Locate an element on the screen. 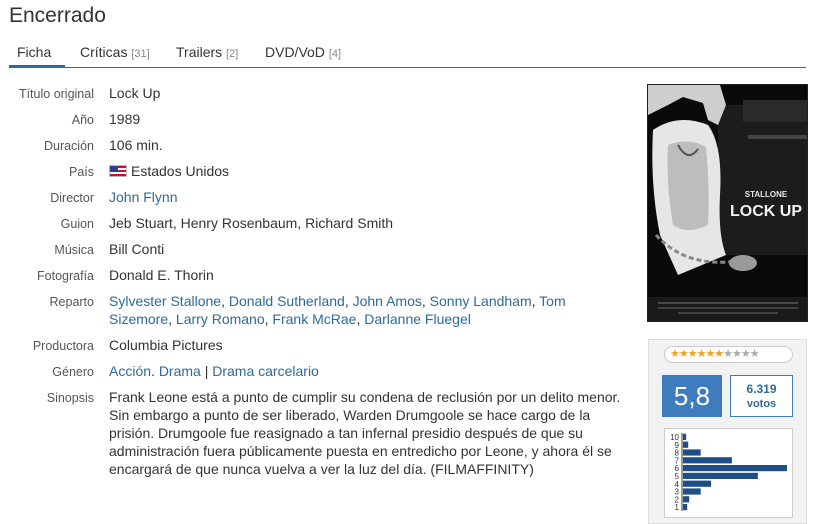 This screenshot has width=818, height=524. tab-trailers-label: Trailers is located at coordinates (199, 52).